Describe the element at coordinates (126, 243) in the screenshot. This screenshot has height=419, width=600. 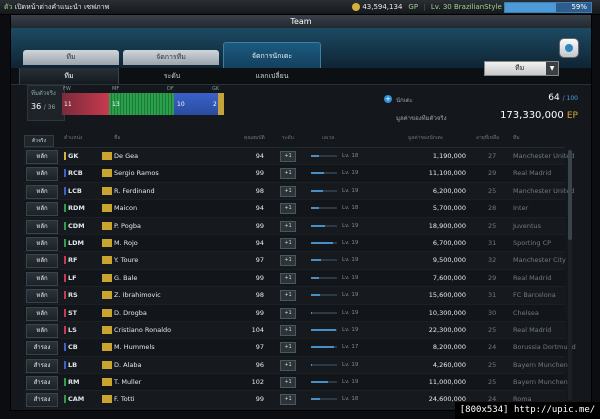
I see `player-name: M. Rojo` at that location.